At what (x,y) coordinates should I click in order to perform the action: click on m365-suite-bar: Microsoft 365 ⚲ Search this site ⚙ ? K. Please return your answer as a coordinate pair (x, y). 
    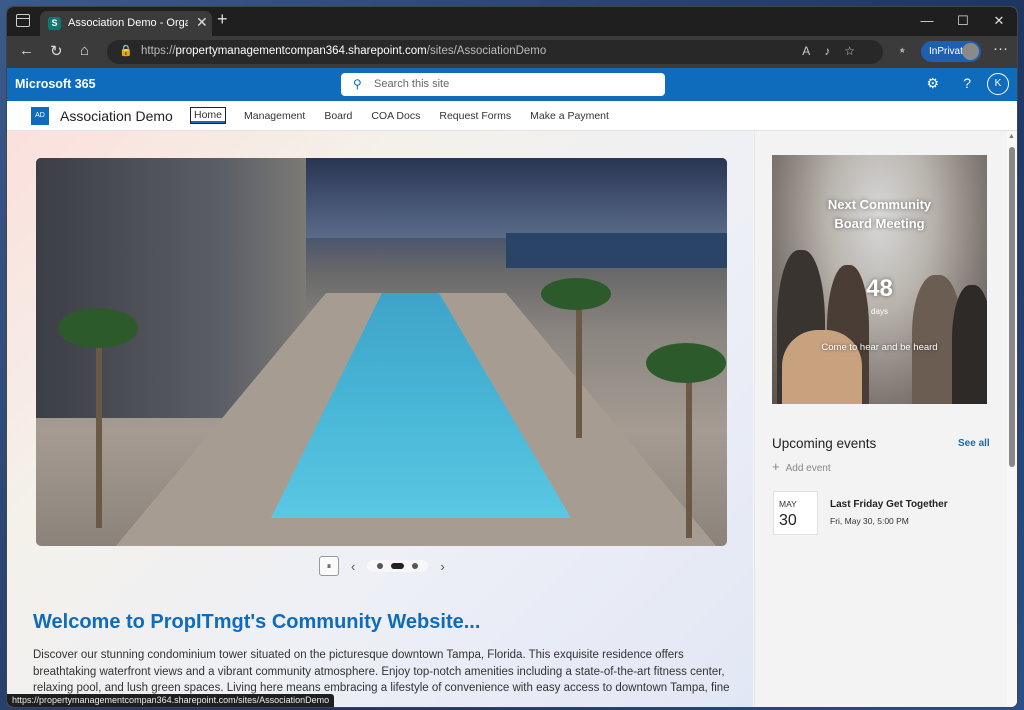
    Looking at the image, I should click on (512, 84).